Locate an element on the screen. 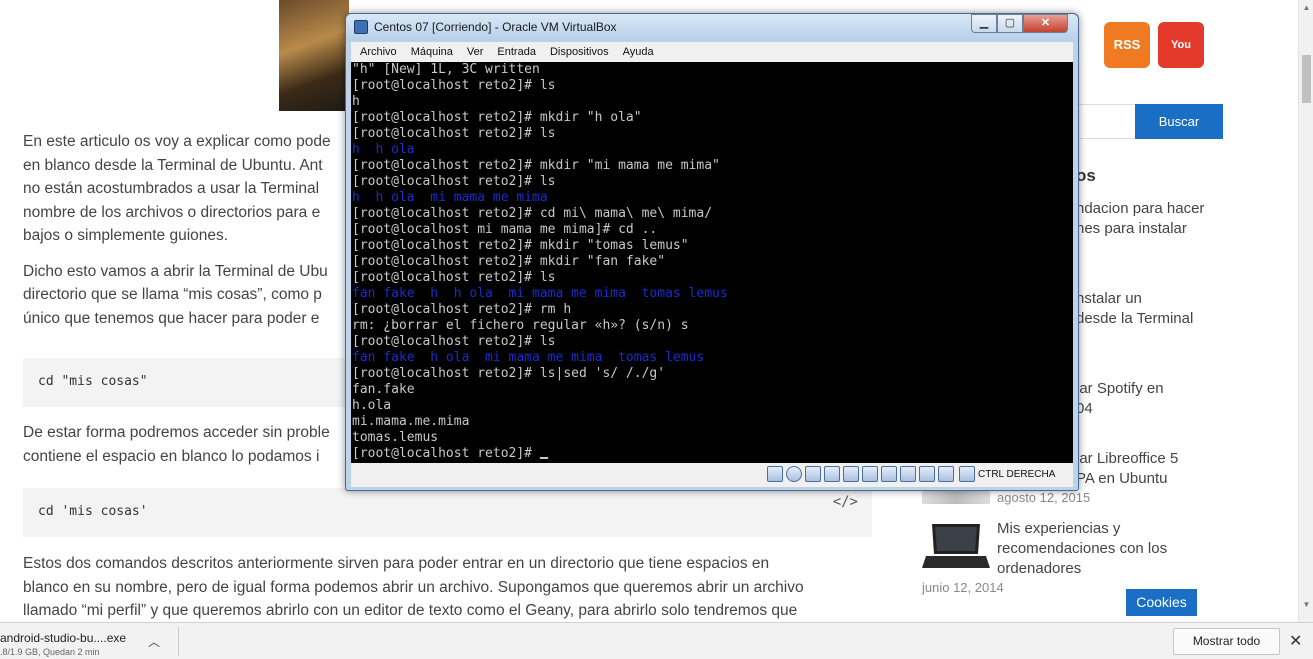 Image resolution: width=1313 pixels, height=659 pixels. terminal-line: h.ola is located at coordinates (372, 405).